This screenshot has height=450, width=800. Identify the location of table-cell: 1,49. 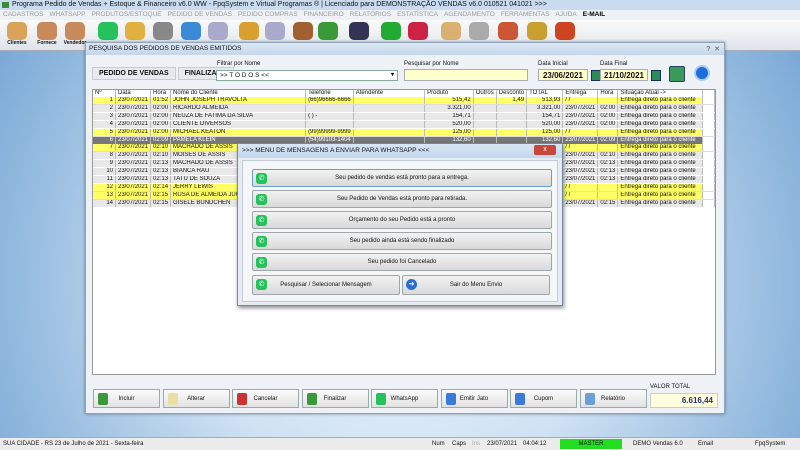
(512, 101).